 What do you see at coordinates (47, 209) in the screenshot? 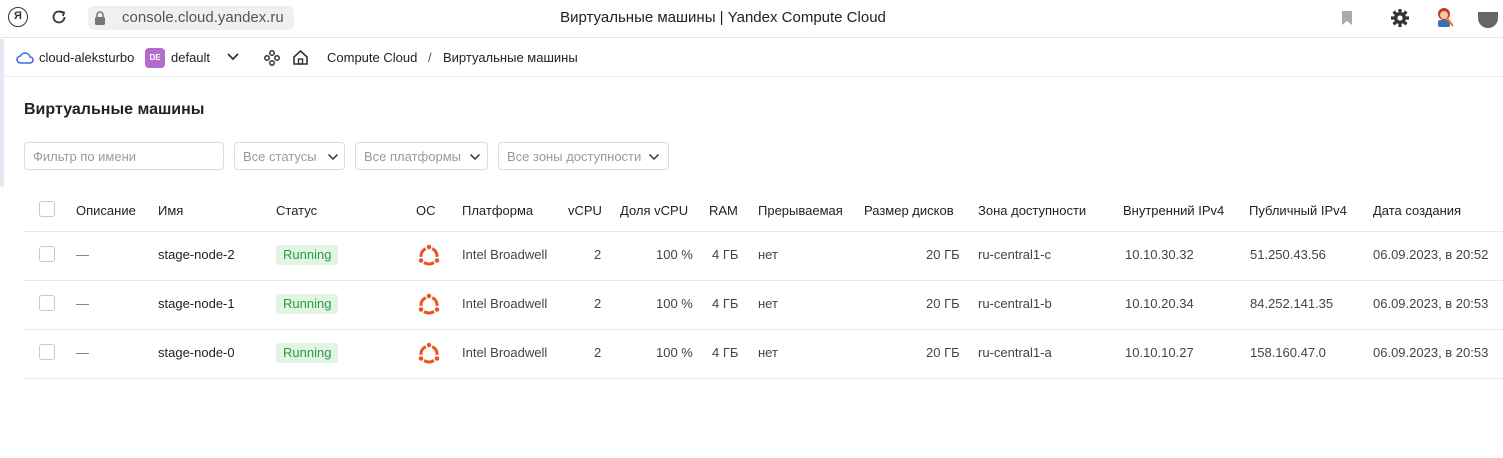
I see `select-all-checkbox` at bounding box center [47, 209].